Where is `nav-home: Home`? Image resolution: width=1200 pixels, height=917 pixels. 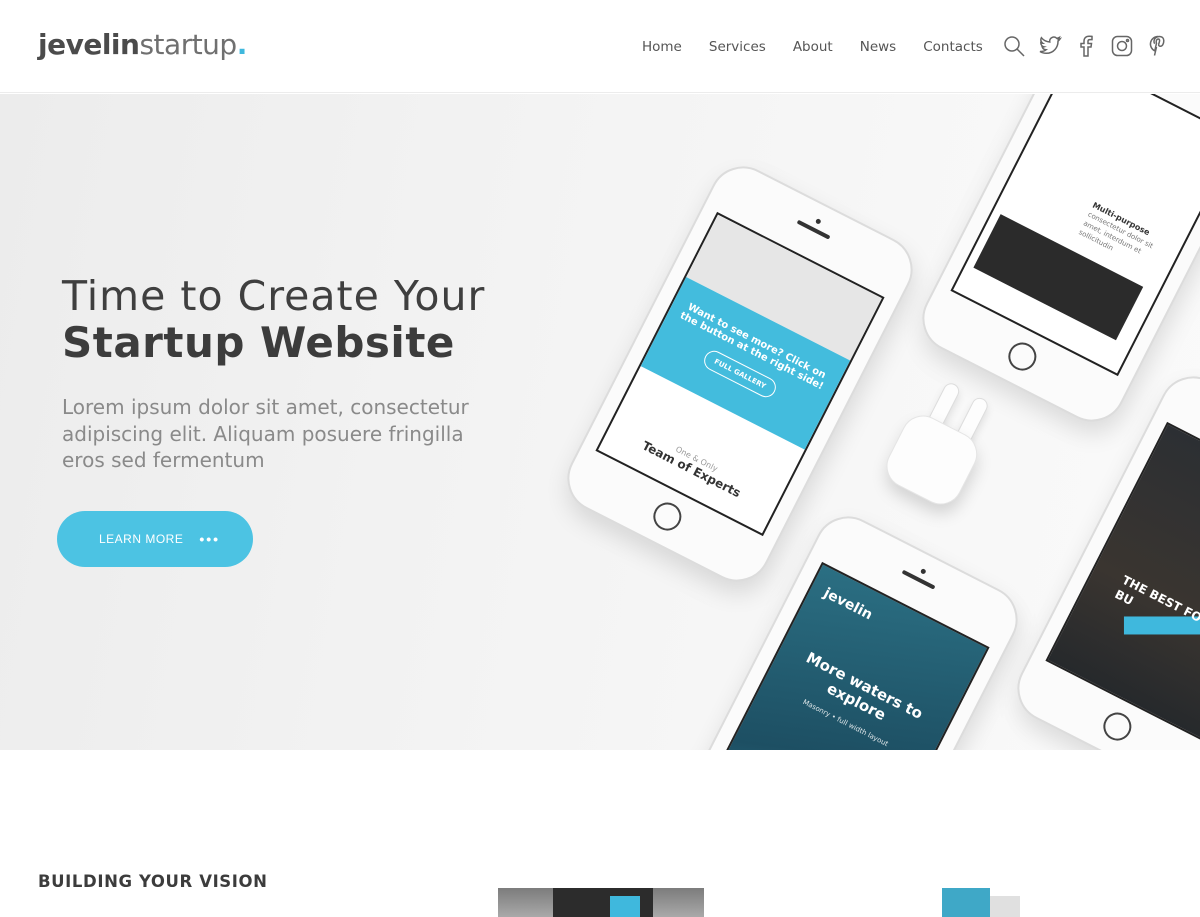
nav-home: Home is located at coordinates (662, 47).